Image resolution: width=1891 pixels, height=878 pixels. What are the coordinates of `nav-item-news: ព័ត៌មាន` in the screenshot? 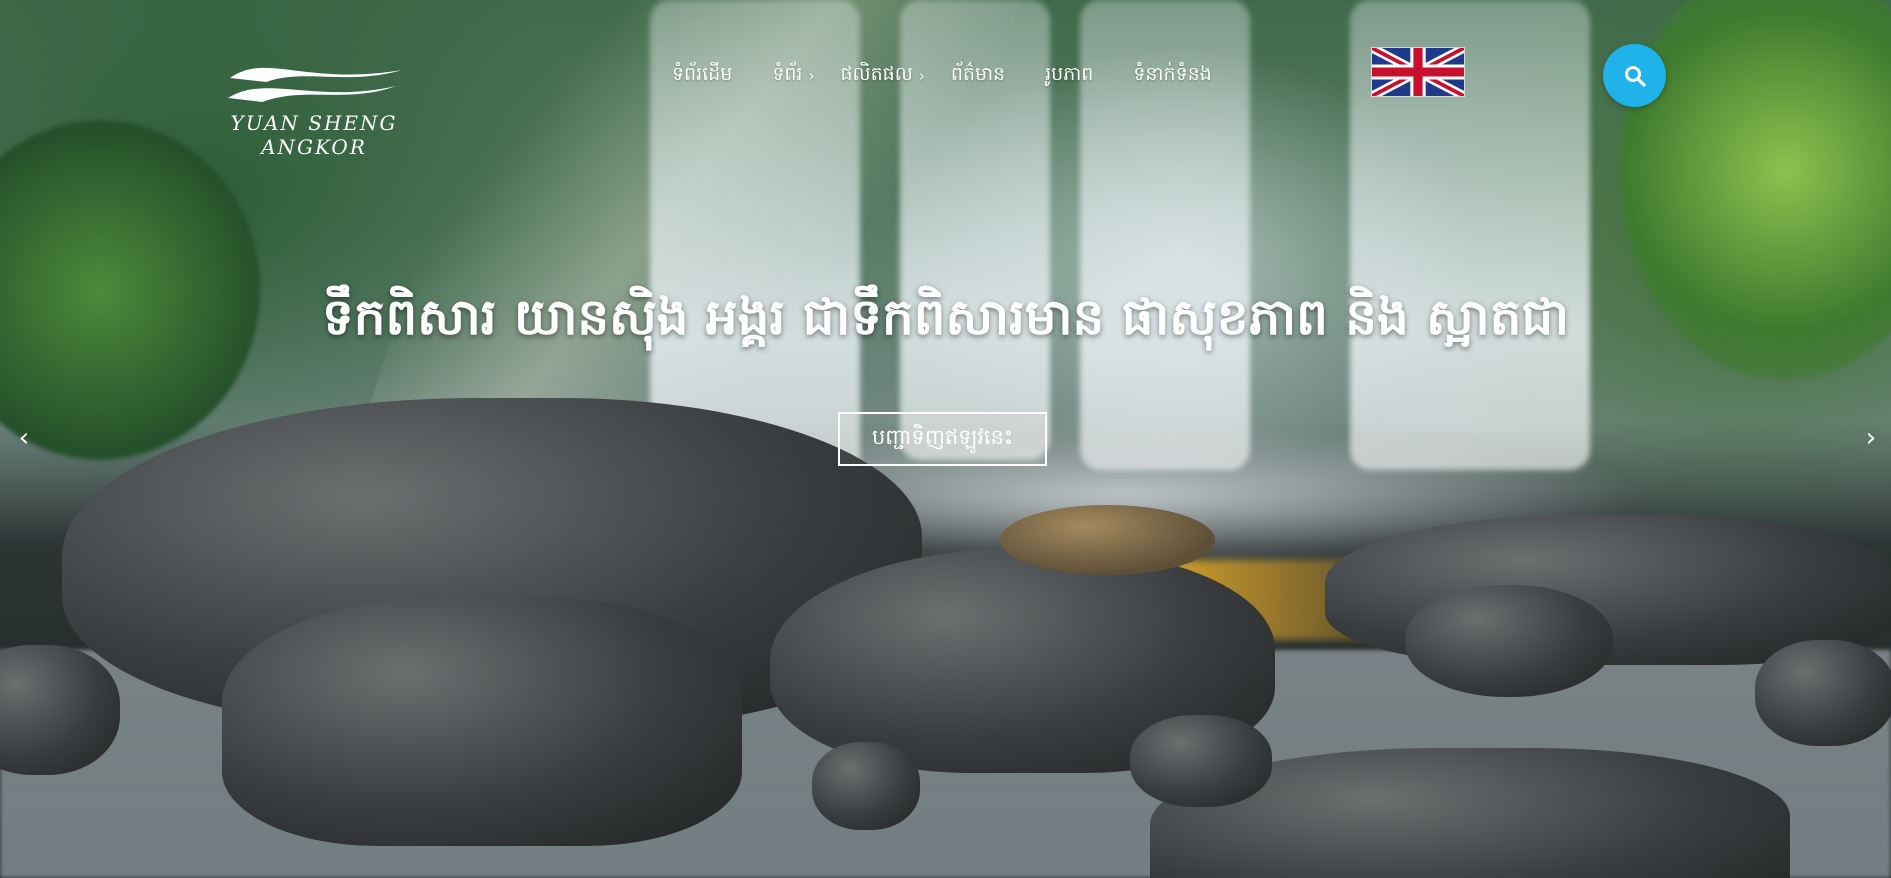 It's located at (978, 76).